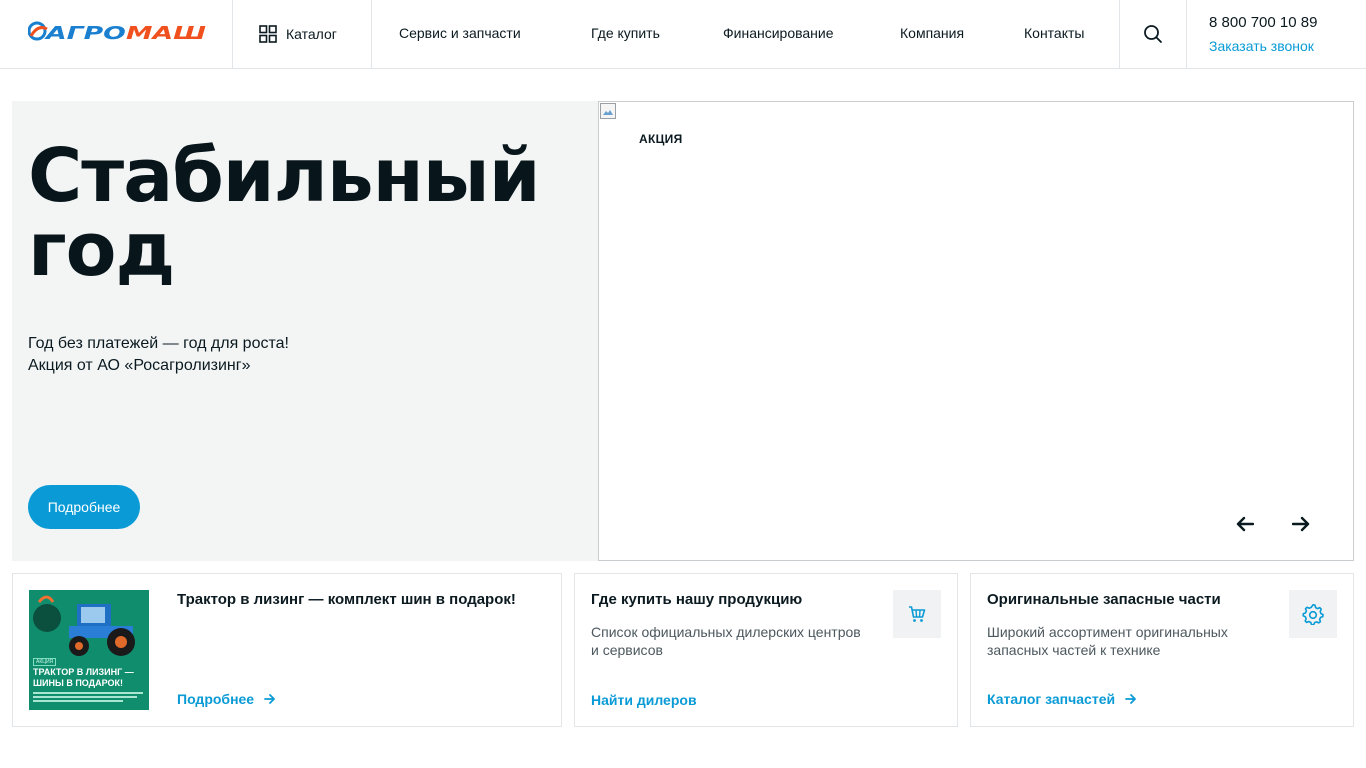  What do you see at coordinates (696, 599) in the screenshot?
I see `dealers-card-title: Где купить нашу продукцию` at bounding box center [696, 599].